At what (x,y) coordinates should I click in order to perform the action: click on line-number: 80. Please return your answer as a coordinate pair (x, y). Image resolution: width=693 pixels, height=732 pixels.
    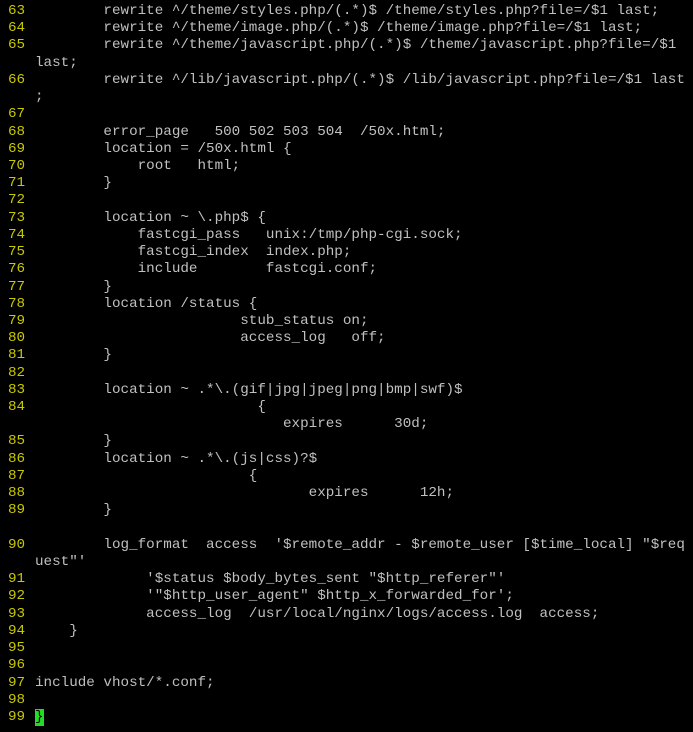
    Looking at the image, I should click on (17, 338).